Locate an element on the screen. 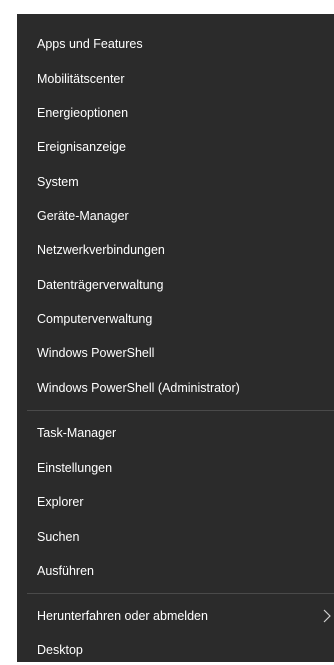  menu-item-label: Task-Manager is located at coordinates (77, 433).